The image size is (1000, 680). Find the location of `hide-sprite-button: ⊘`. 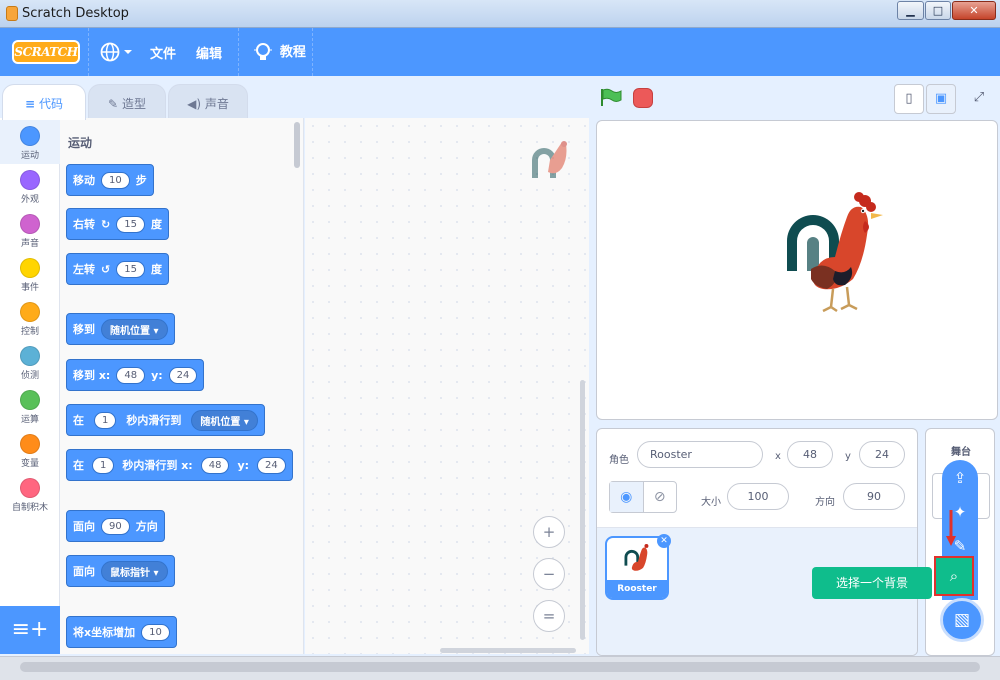

hide-sprite-button: ⊘ is located at coordinates (659, 497).